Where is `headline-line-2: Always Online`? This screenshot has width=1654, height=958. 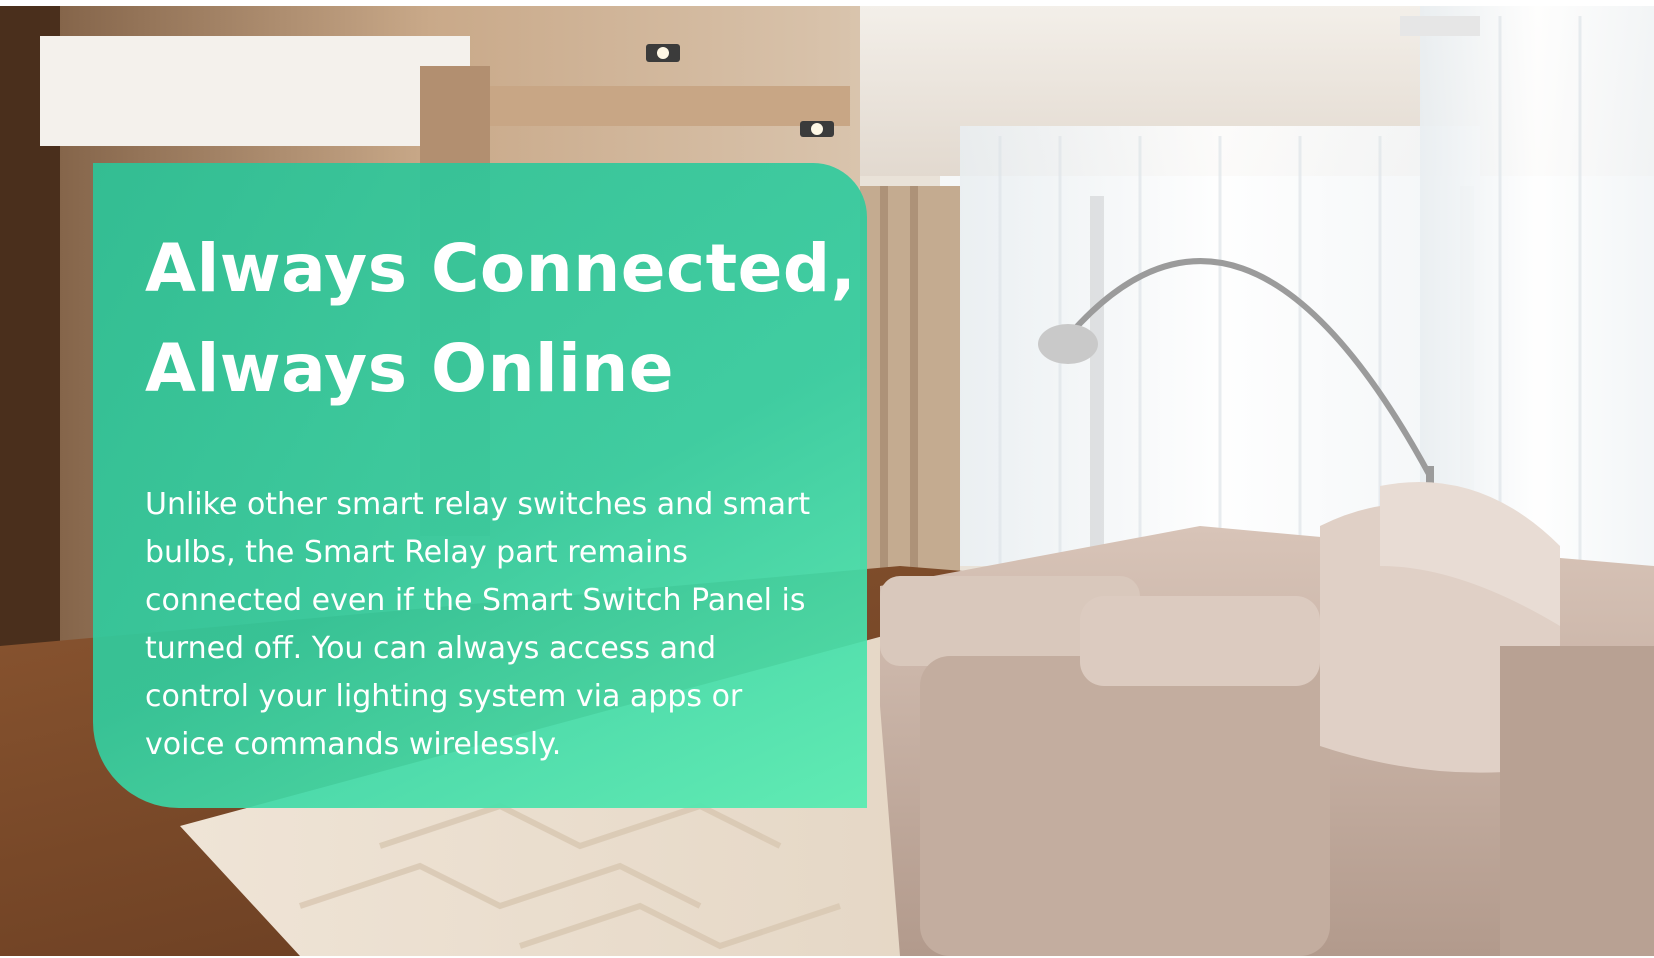
headline-line-2: Always Online is located at coordinates (410, 368).